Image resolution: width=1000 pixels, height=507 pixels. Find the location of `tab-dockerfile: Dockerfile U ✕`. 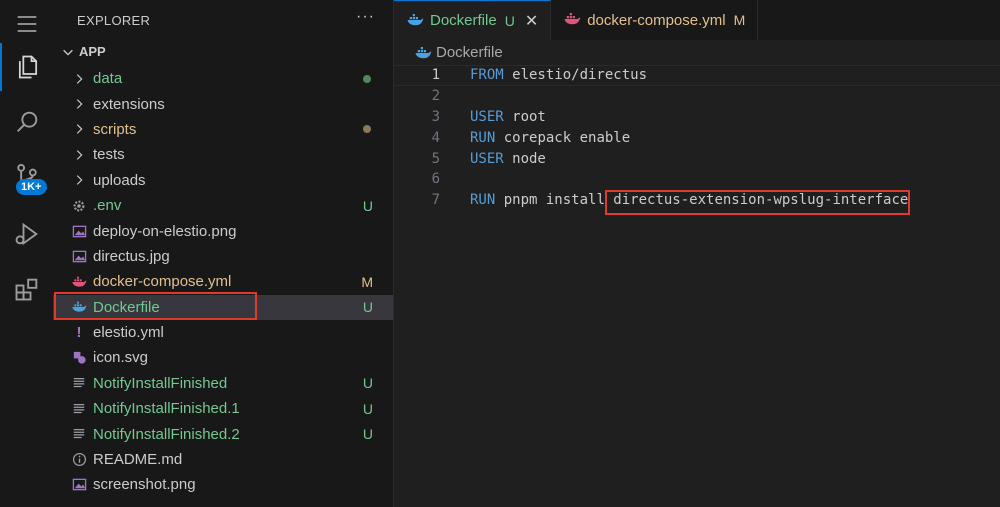

tab-dockerfile: Dockerfile U ✕ is located at coordinates (473, 20).